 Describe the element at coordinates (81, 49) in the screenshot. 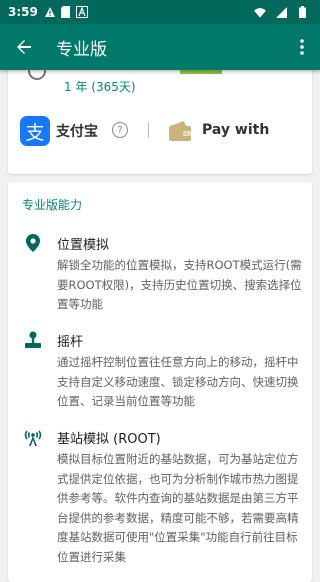

I see `page-title: 专业版` at that location.